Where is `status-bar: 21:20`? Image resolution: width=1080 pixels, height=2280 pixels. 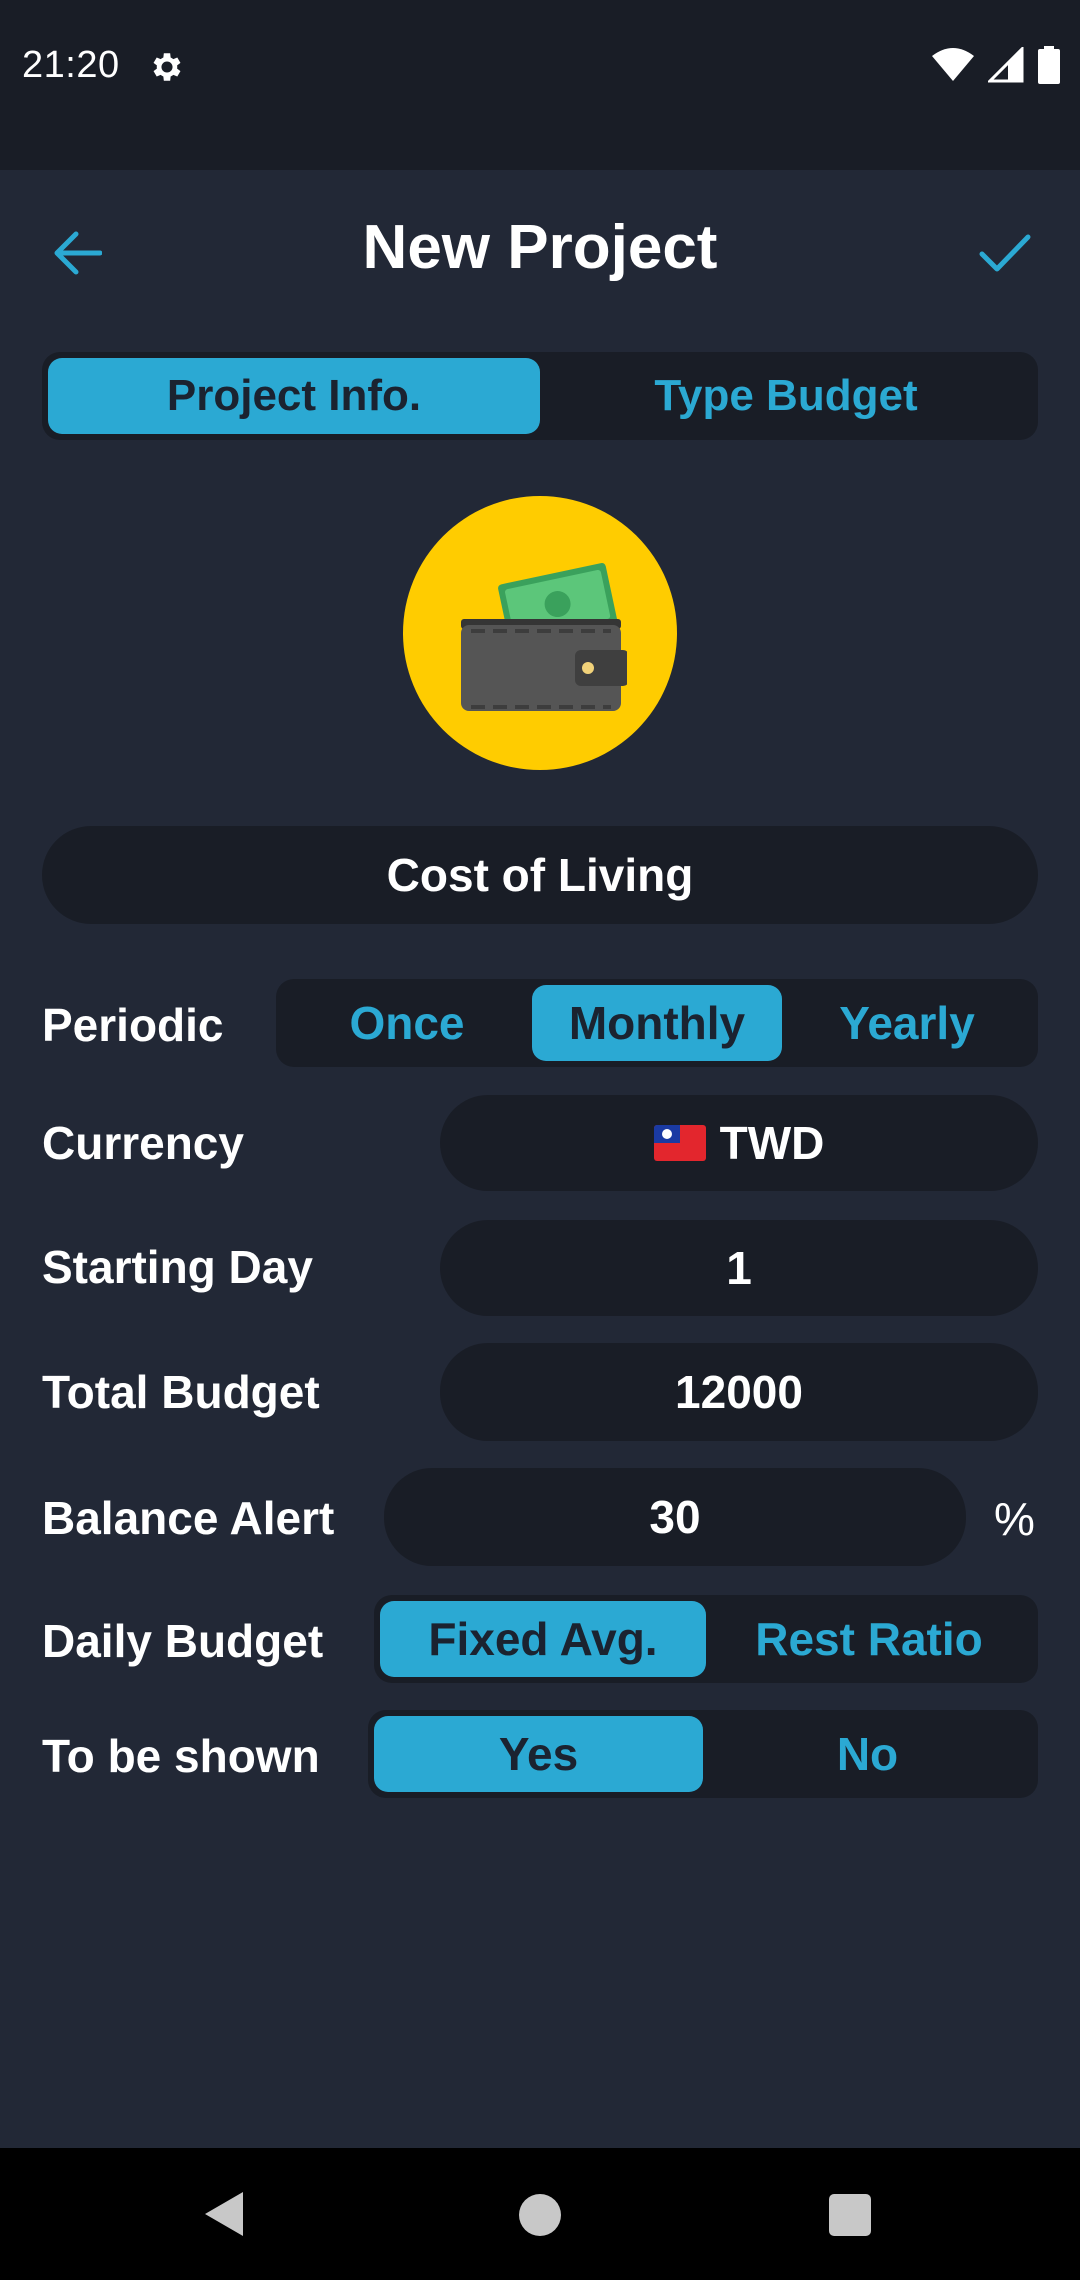
status-bar: 21:20 is located at coordinates (540, 85).